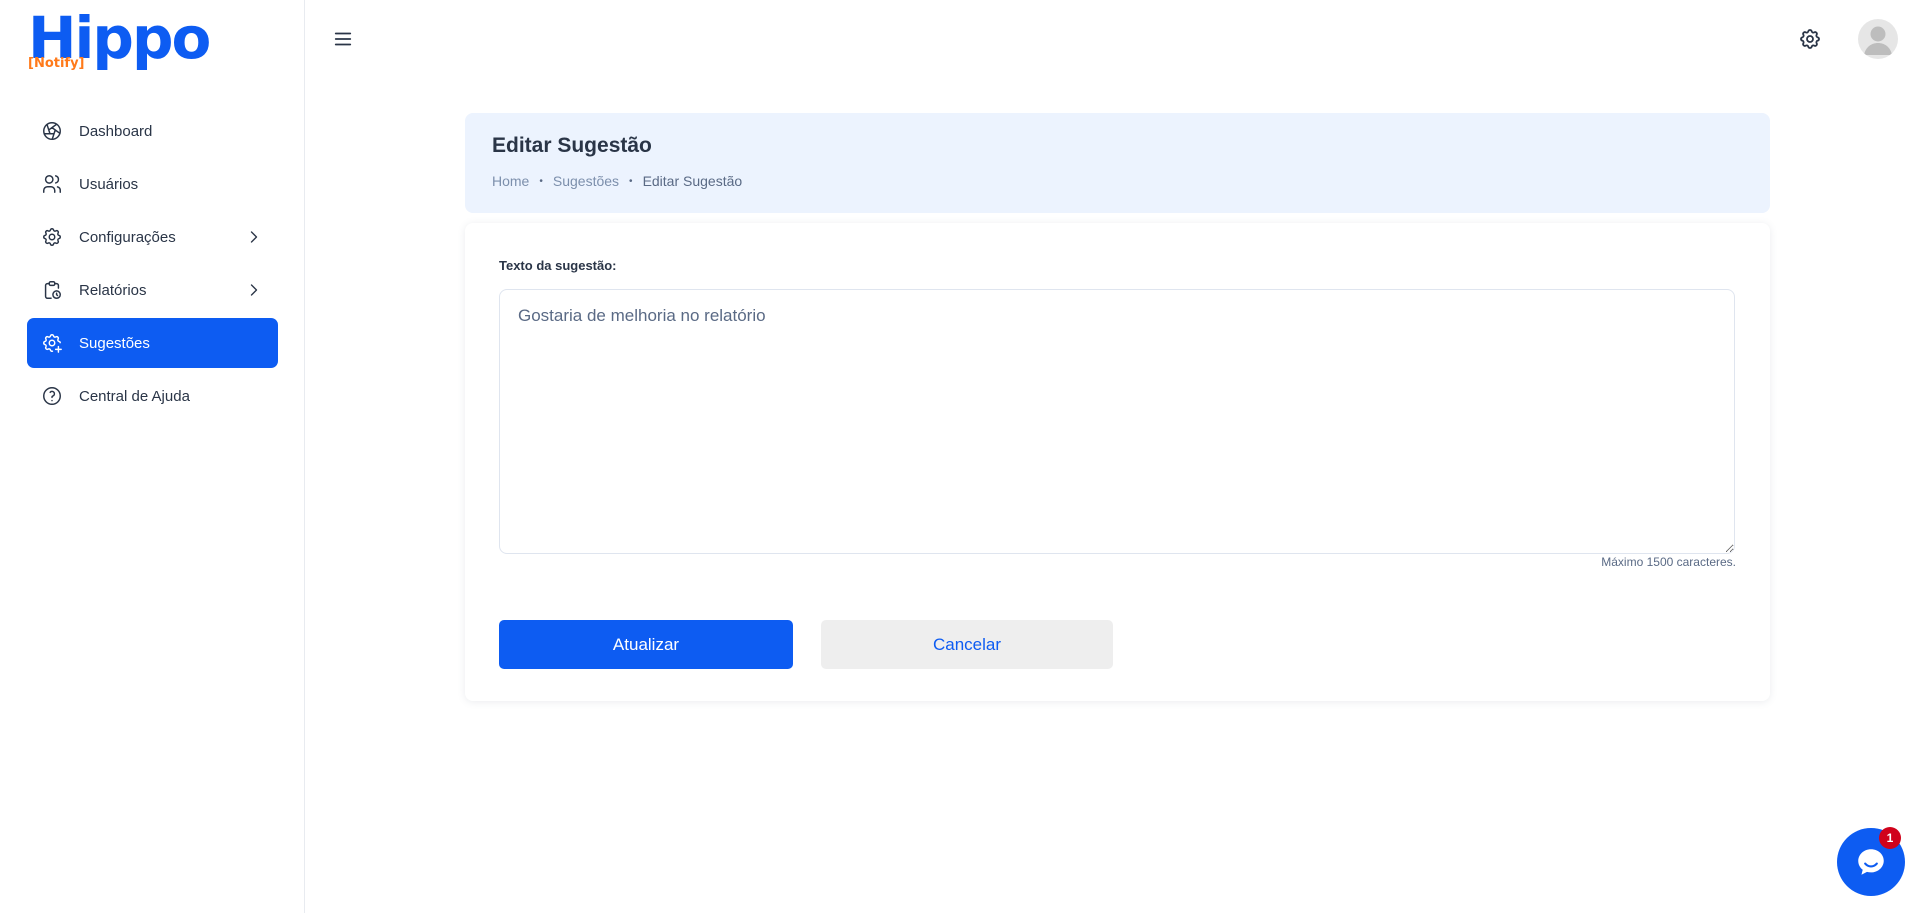  What do you see at coordinates (1890, 838) in the screenshot?
I see `chat-notification-badge: 1` at bounding box center [1890, 838].